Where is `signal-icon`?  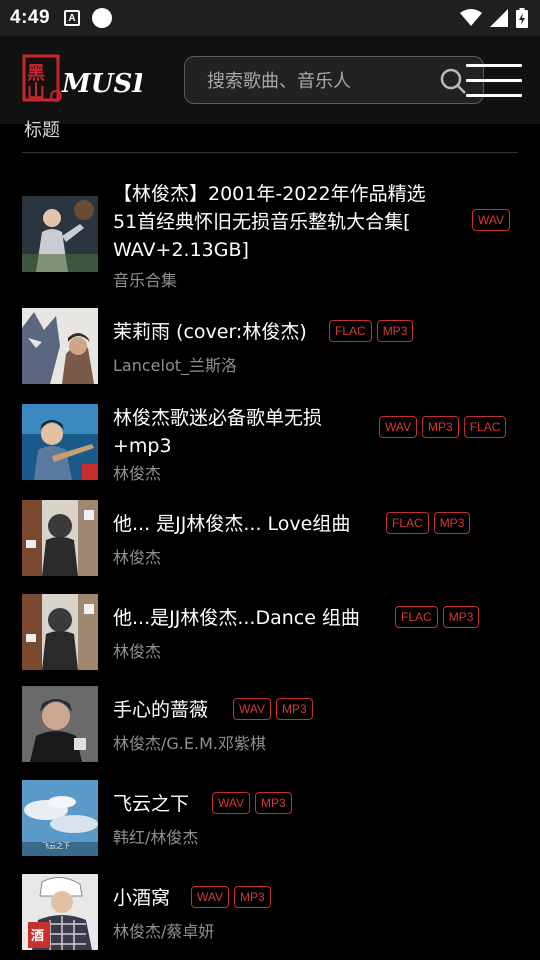 signal-icon is located at coordinates (499, 18).